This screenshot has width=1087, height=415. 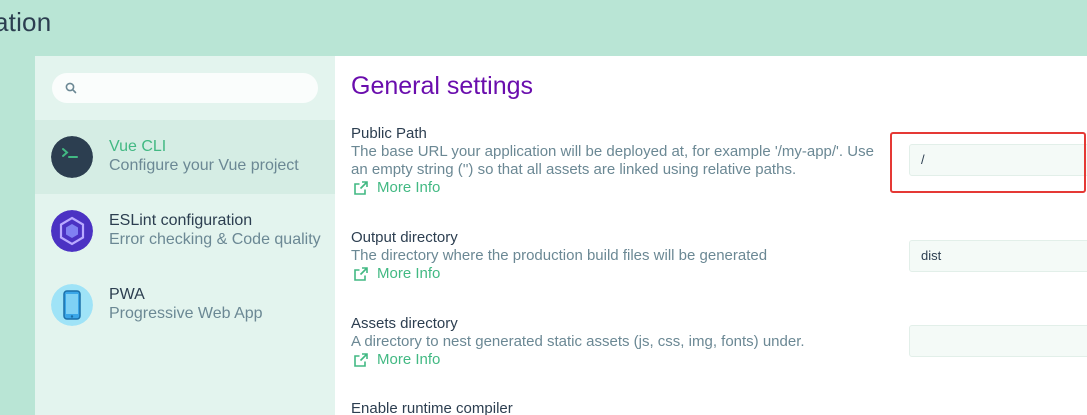 I want to click on sidebar-item-vue-cli: Vue CLI Configure your Vue project, so click(x=185, y=157).